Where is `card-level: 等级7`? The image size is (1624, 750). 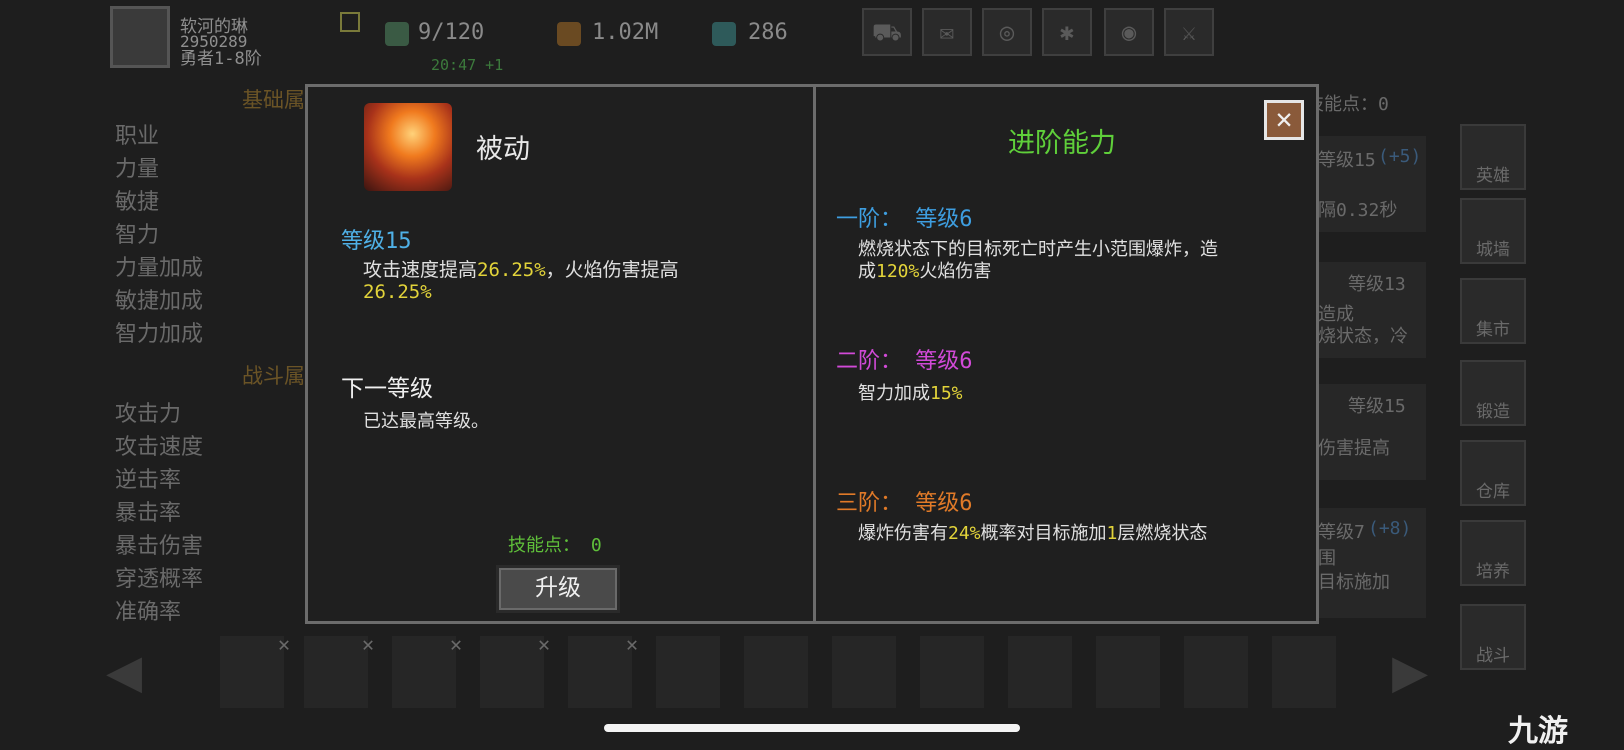 card-level: 等级7 is located at coordinates (1341, 532).